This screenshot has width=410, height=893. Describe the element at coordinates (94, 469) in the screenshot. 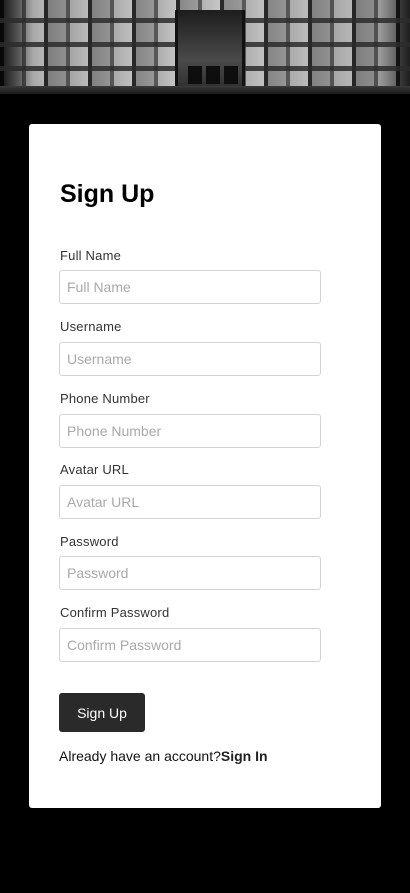

I see `avatar-url-label: Avatar URL` at that location.